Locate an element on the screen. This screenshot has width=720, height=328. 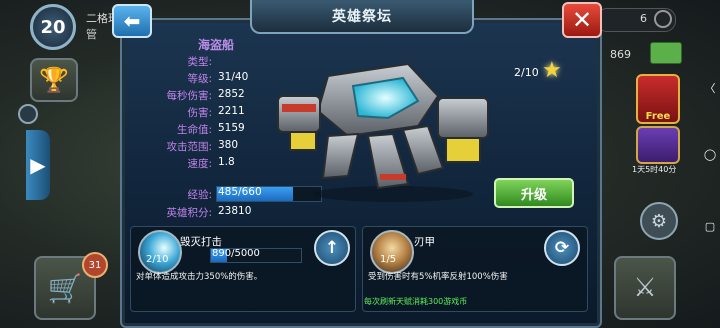
stat-label-dps: 每秒伤害: is located at coordinates (189, 96).